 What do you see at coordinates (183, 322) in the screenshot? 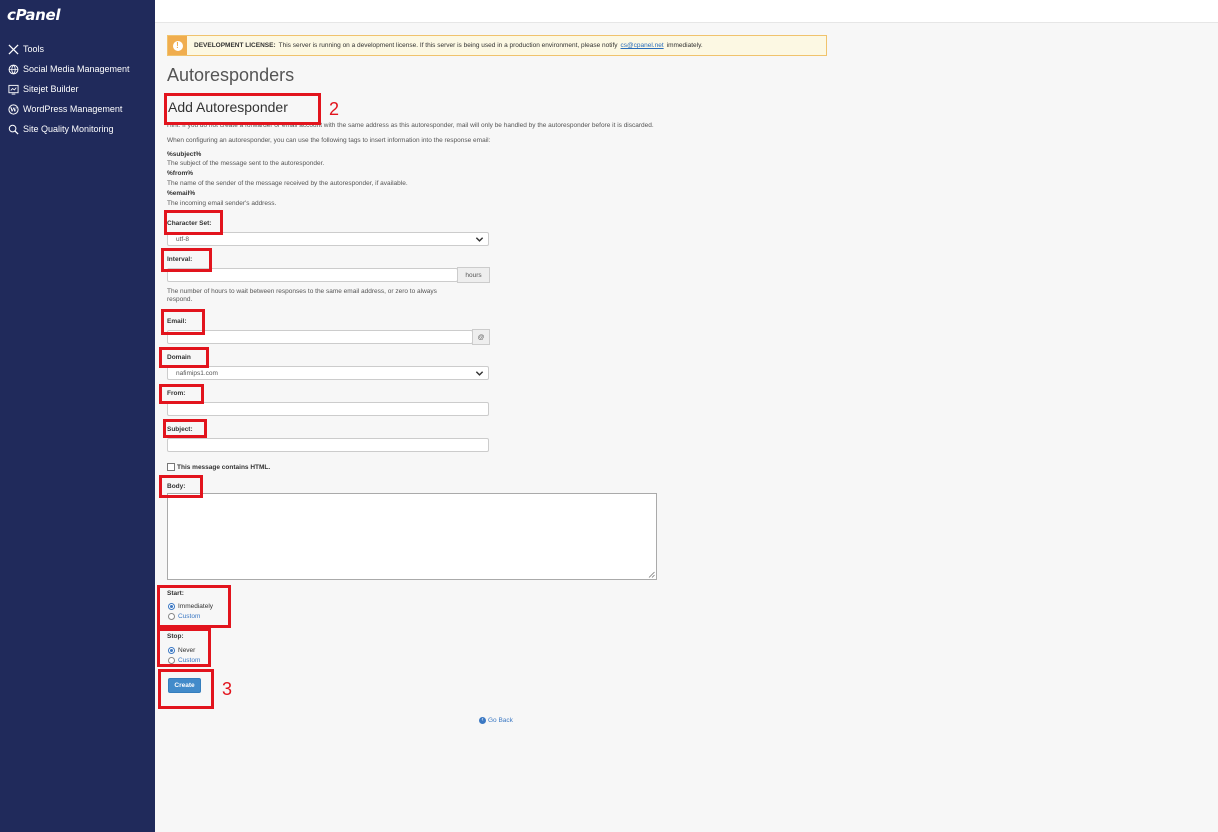
I see `highlight-box-email` at bounding box center [183, 322].